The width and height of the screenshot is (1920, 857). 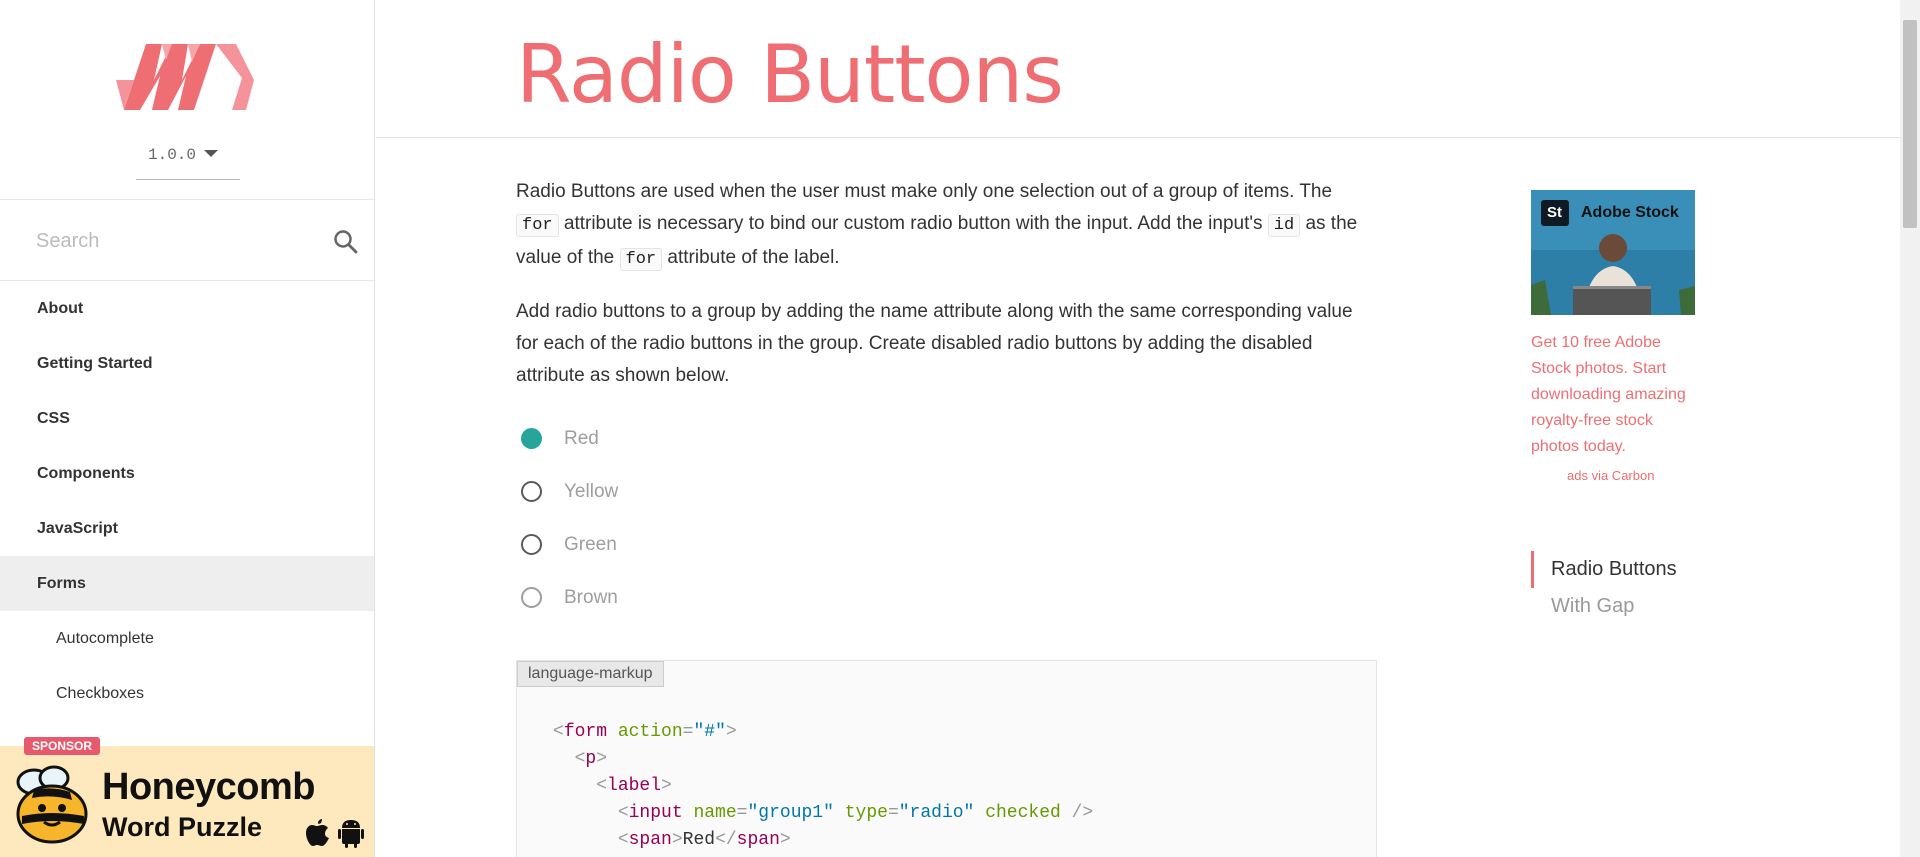 What do you see at coordinates (591, 597) in the screenshot?
I see `radio-label: Brown` at bounding box center [591, 597].